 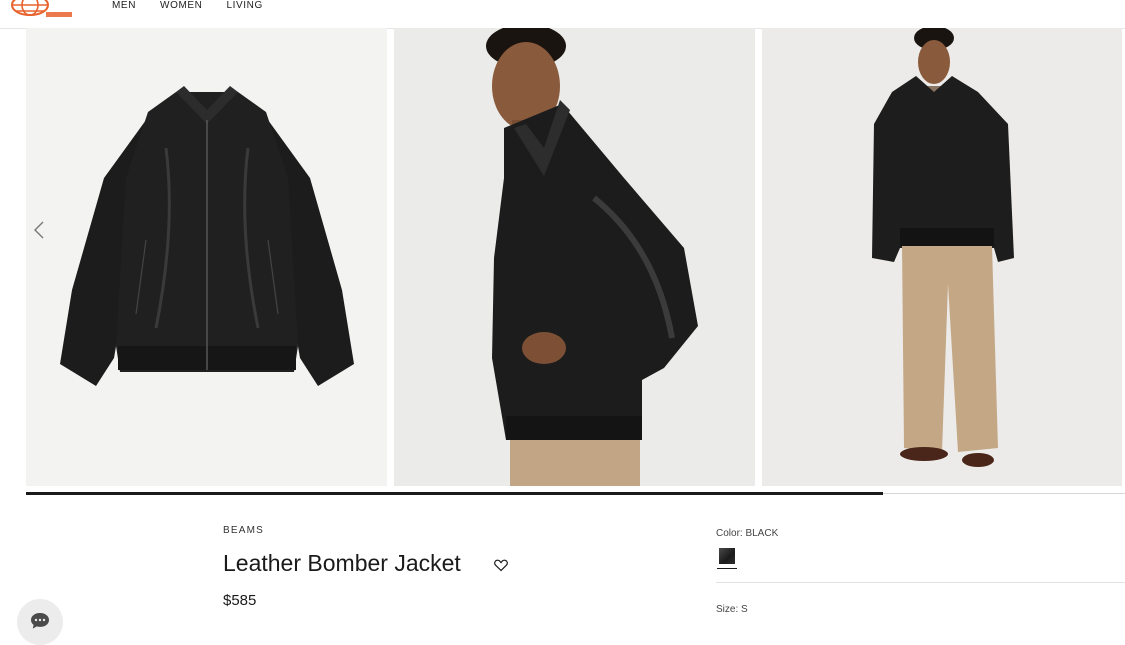 I want to click on beams-logo, so click(x=42, y=10).